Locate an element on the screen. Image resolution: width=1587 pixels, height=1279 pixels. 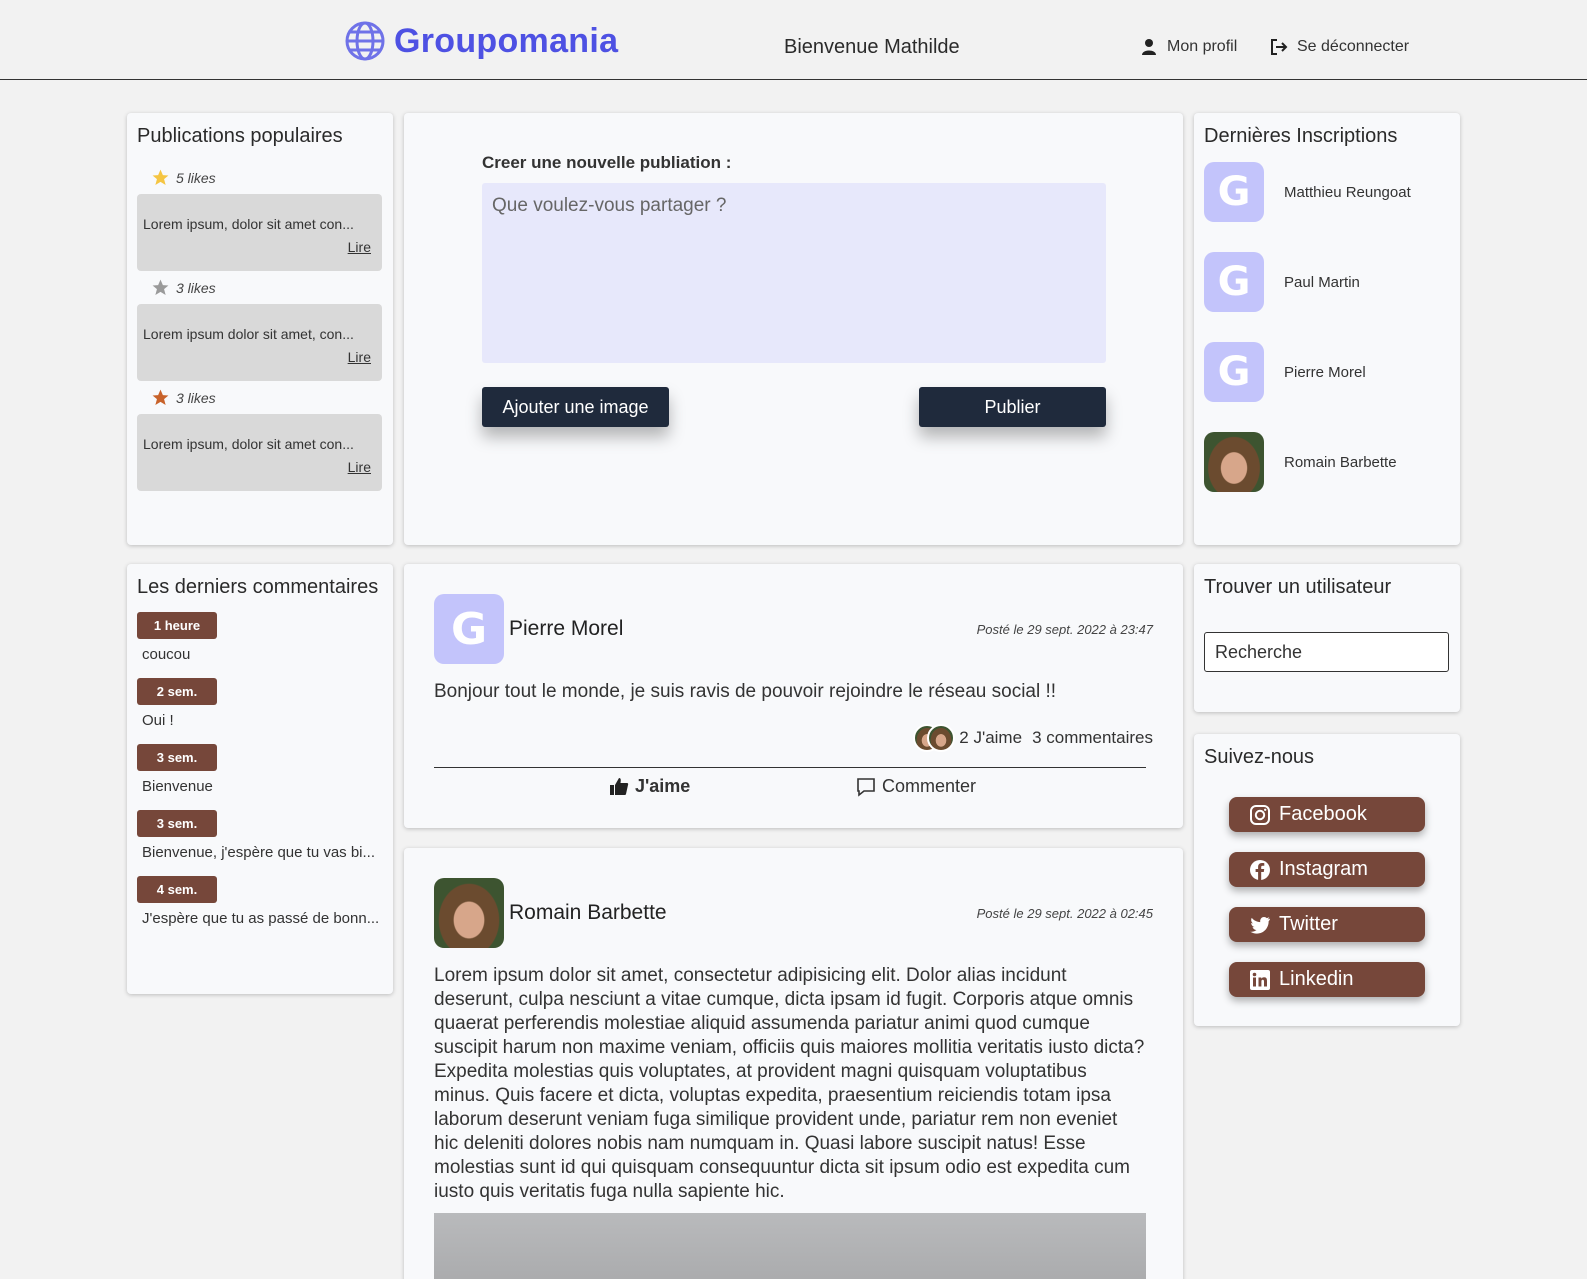
instagram-link: Instagram is located at coordinates (1327, 869).